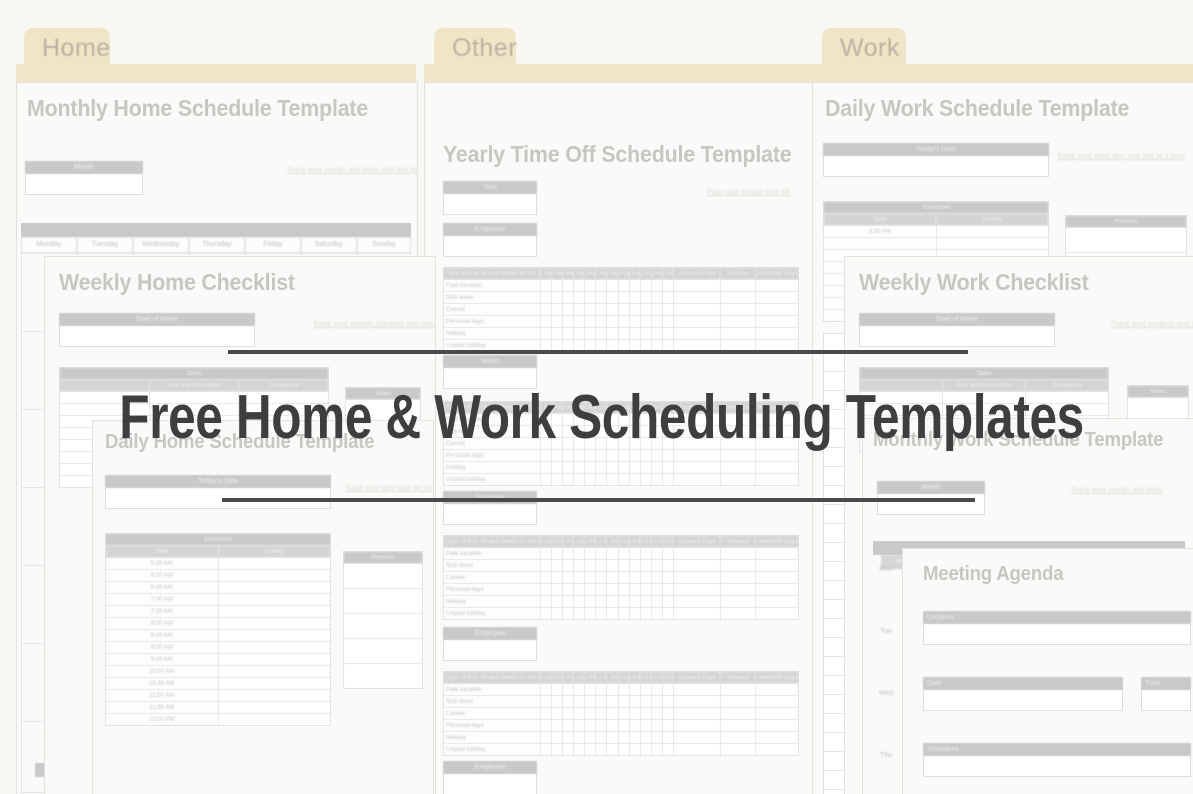 This screenshot has width=1193, height=794. Describe the element at coordinates (1057, 766) in the screenshot. I see `meeting-agenda-attendees-input` at that location.